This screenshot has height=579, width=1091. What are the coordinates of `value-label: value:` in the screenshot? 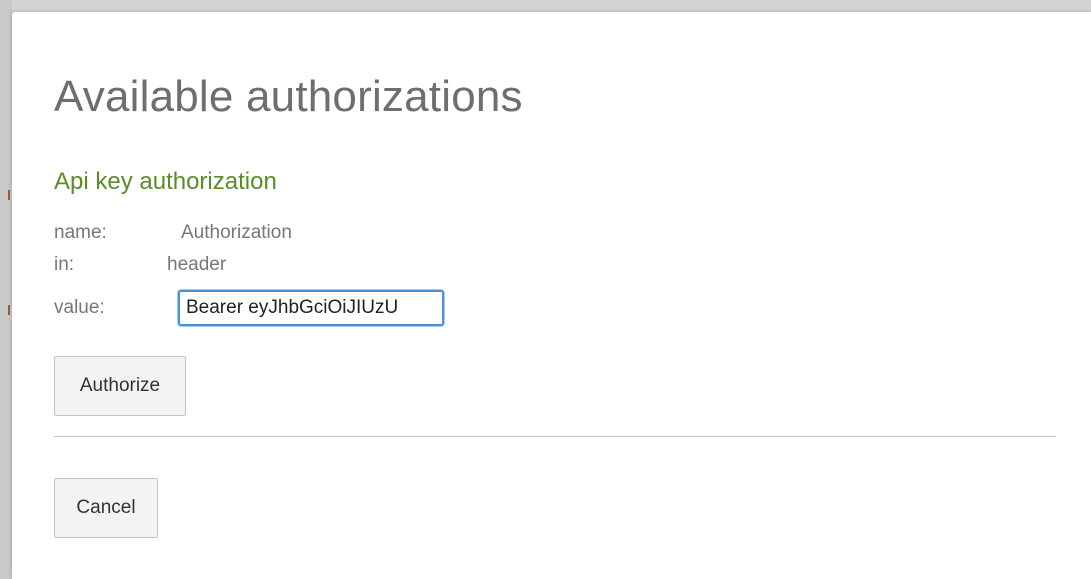 It's located at (79, 307).